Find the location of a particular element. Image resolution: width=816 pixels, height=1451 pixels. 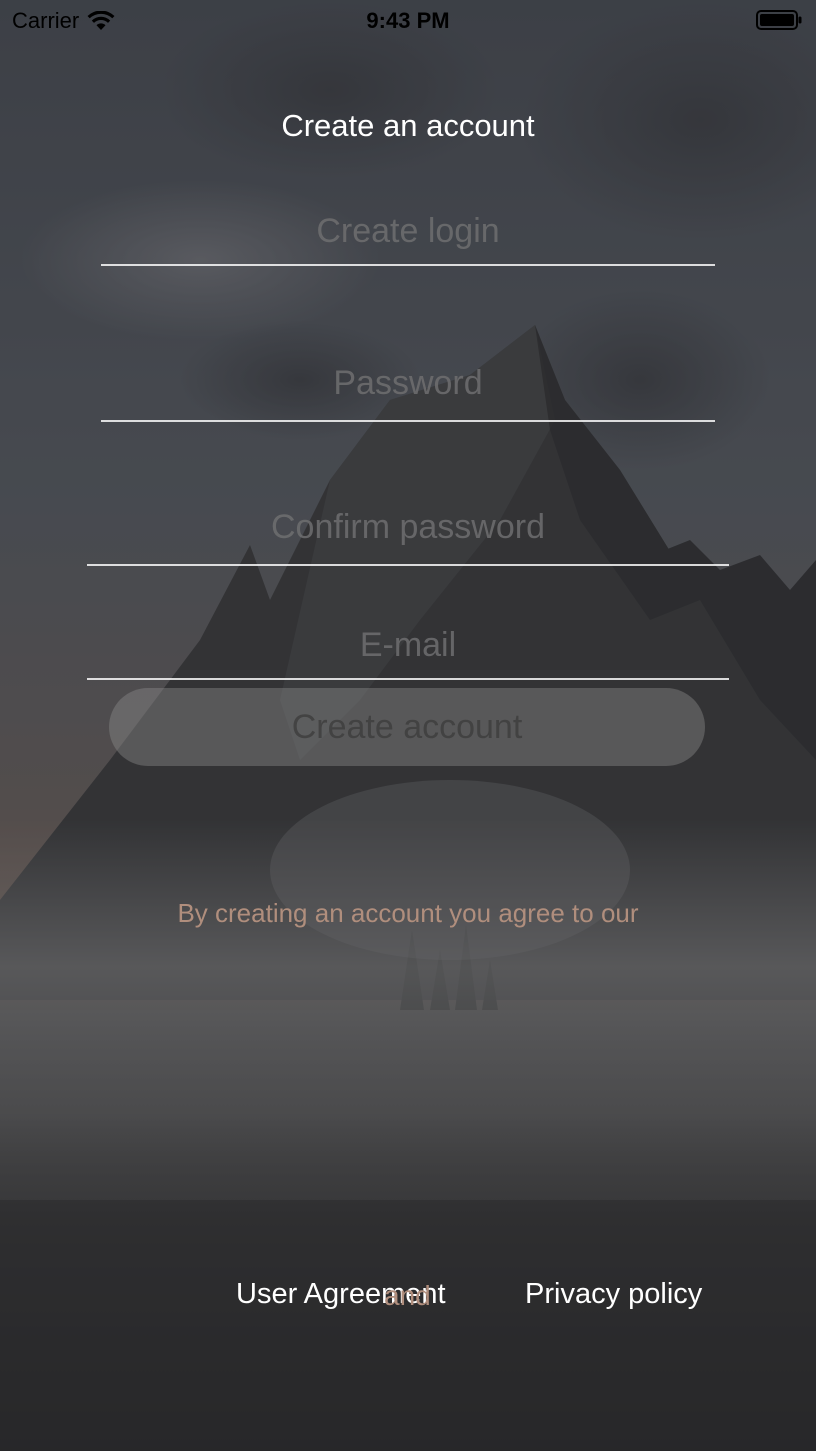

email-input is located at coordinates (408, 645).